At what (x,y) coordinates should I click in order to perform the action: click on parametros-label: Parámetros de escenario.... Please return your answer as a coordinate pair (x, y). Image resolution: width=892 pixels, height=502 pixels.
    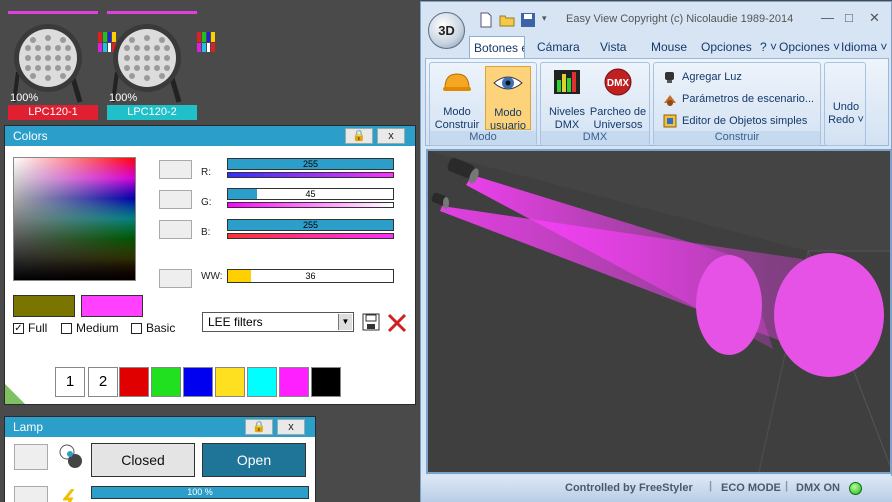
    Looking at the image, I should click on (748, 99).